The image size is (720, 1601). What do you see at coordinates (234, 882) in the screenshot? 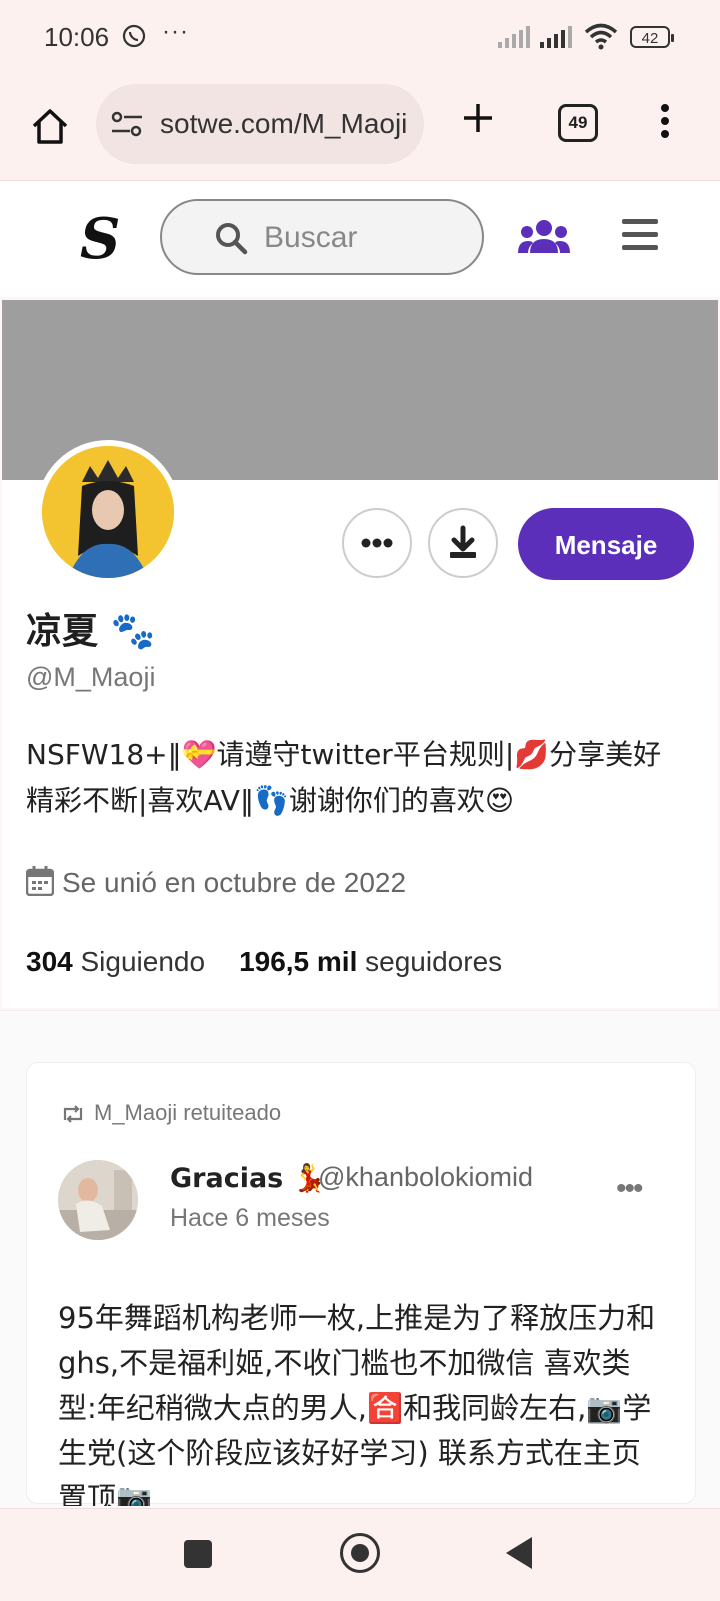
I see `join-date-text: Se unió en octubre de 2022` at bounding box center [234, 882].